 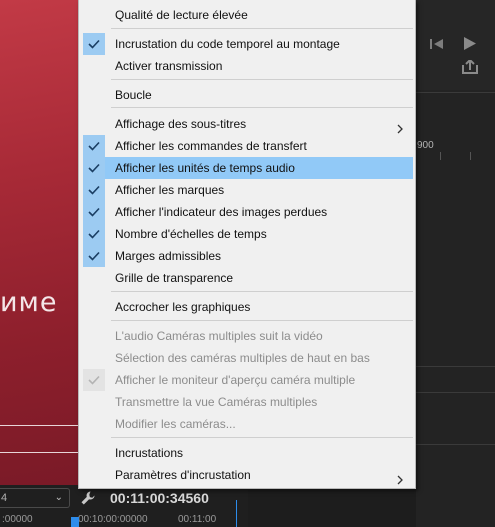 I want to click on menu-item-l-audio-cameras-multiples-suit-la-video: L'audio Caméras multiples suit la vidéo, so click(x=248, y=336).